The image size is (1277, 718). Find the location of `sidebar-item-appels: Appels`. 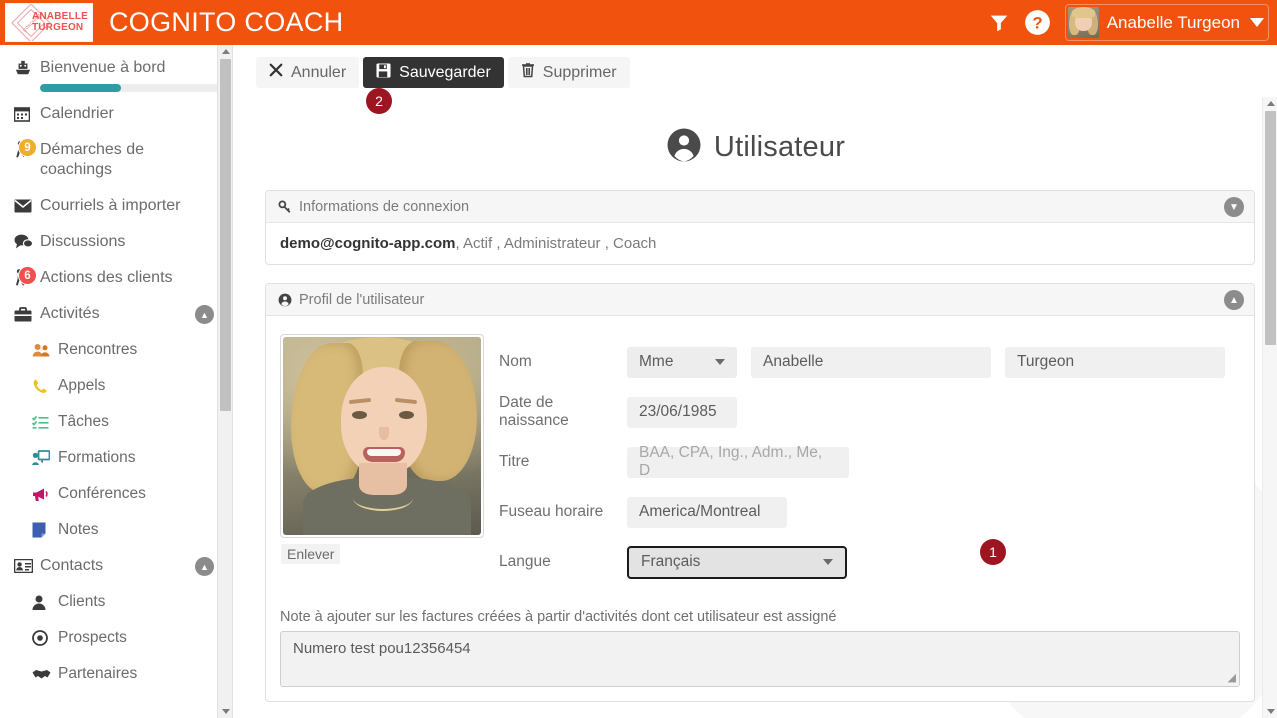

sidebar-item-appels: Appels is located at coordinates (116, 386).